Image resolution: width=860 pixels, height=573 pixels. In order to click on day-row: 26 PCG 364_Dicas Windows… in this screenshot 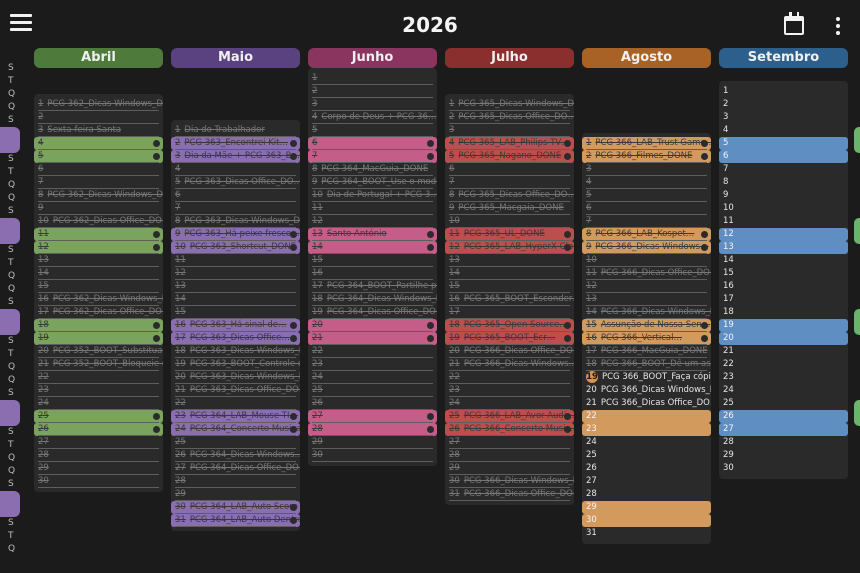, I will do `click(235, 455)`.